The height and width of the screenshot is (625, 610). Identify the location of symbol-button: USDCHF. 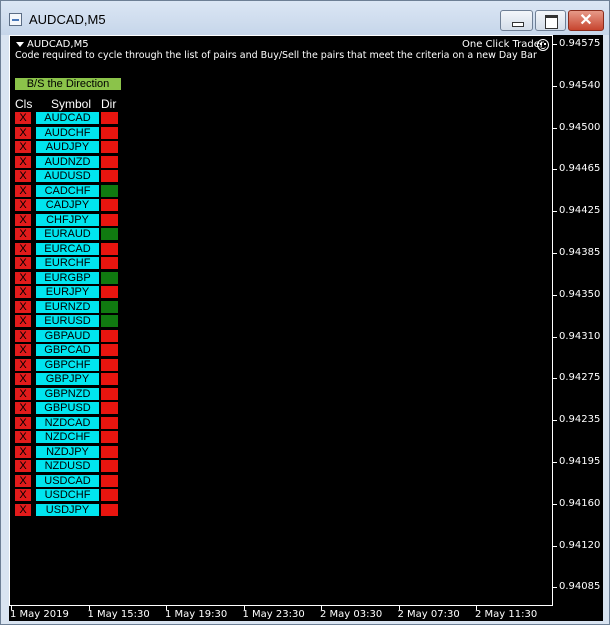
(67, 495).